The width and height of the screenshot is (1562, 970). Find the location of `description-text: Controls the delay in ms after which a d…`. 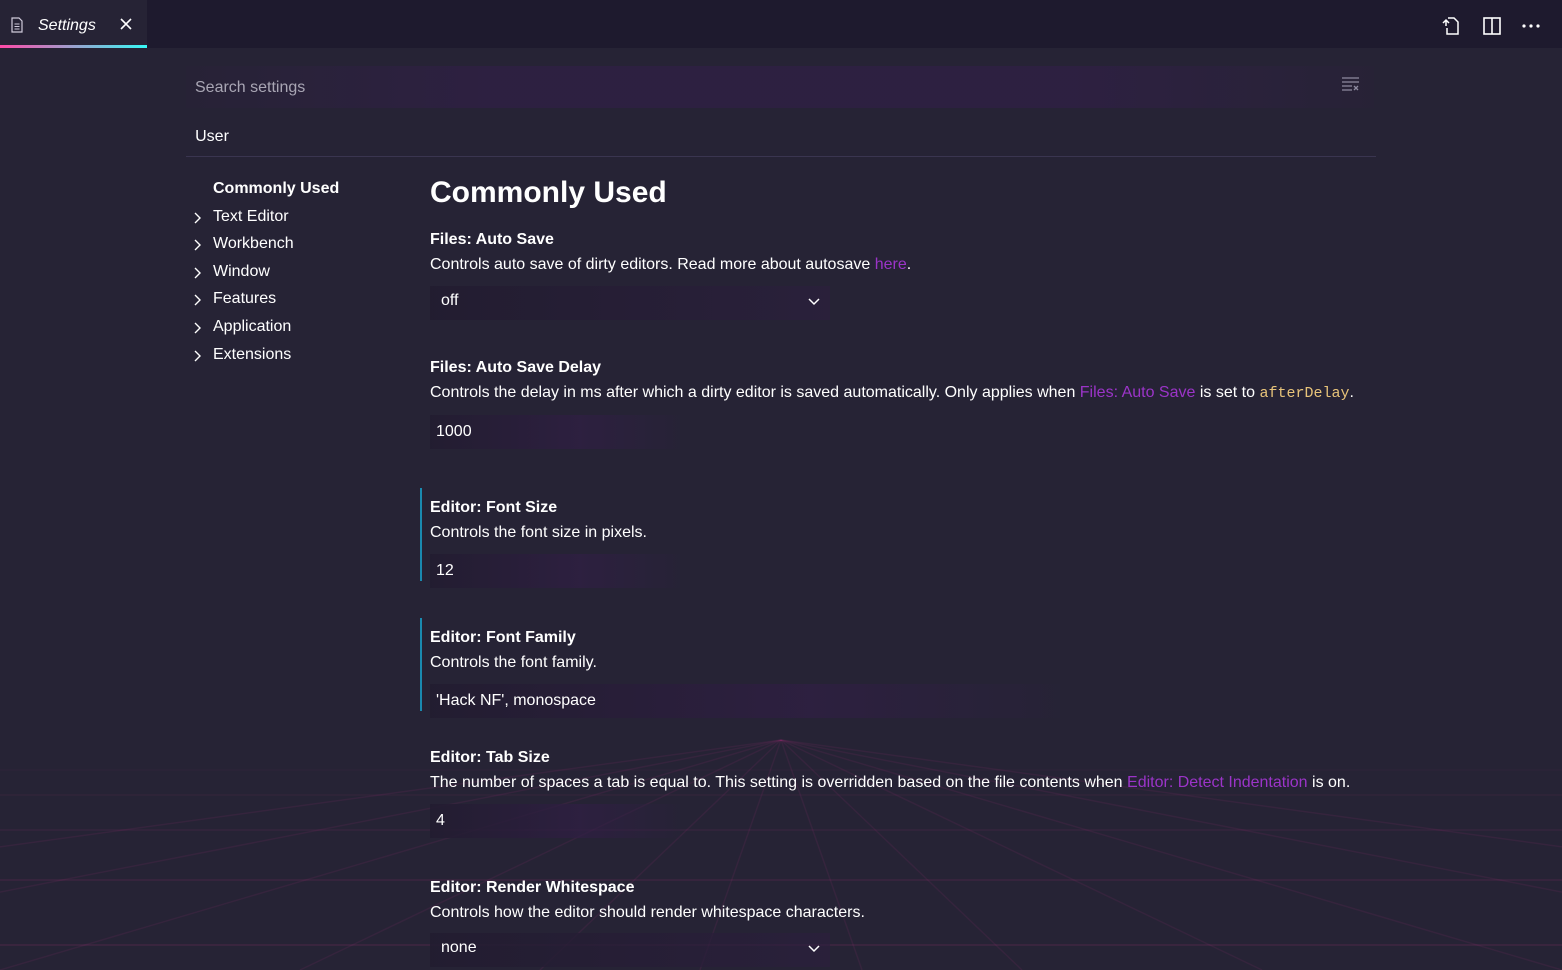

description-text: Controls the delay in ms after which a d… is located at coordinates (755, 392).